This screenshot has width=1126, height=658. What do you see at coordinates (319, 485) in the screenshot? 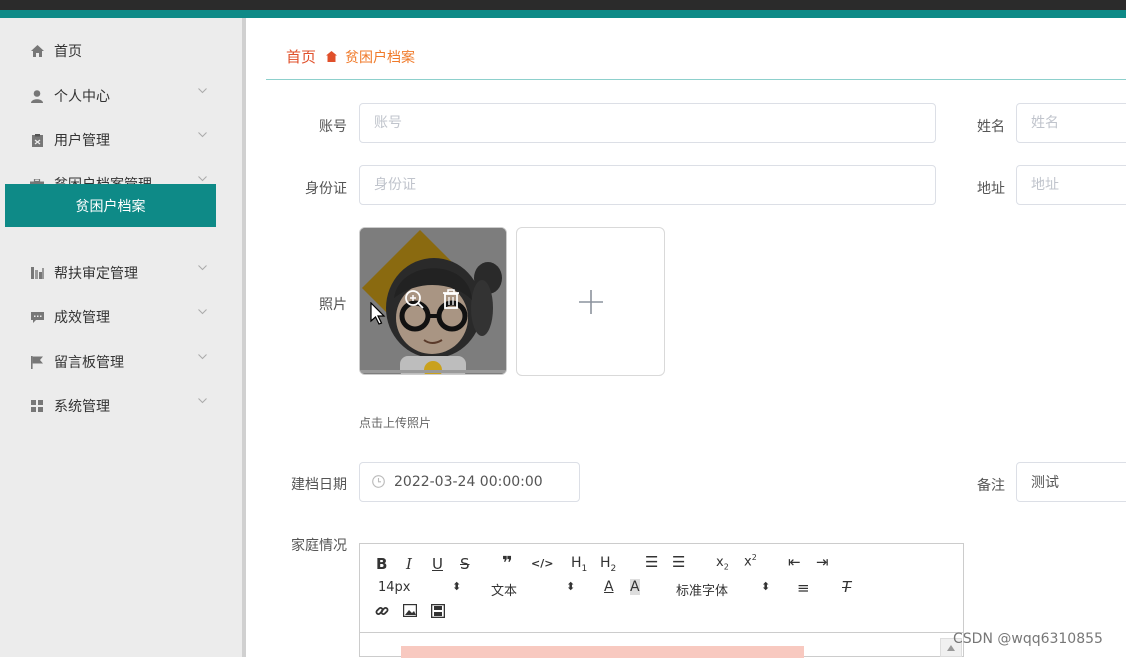
I see `date-label: 建档日期` at bounding box center [319, 485].